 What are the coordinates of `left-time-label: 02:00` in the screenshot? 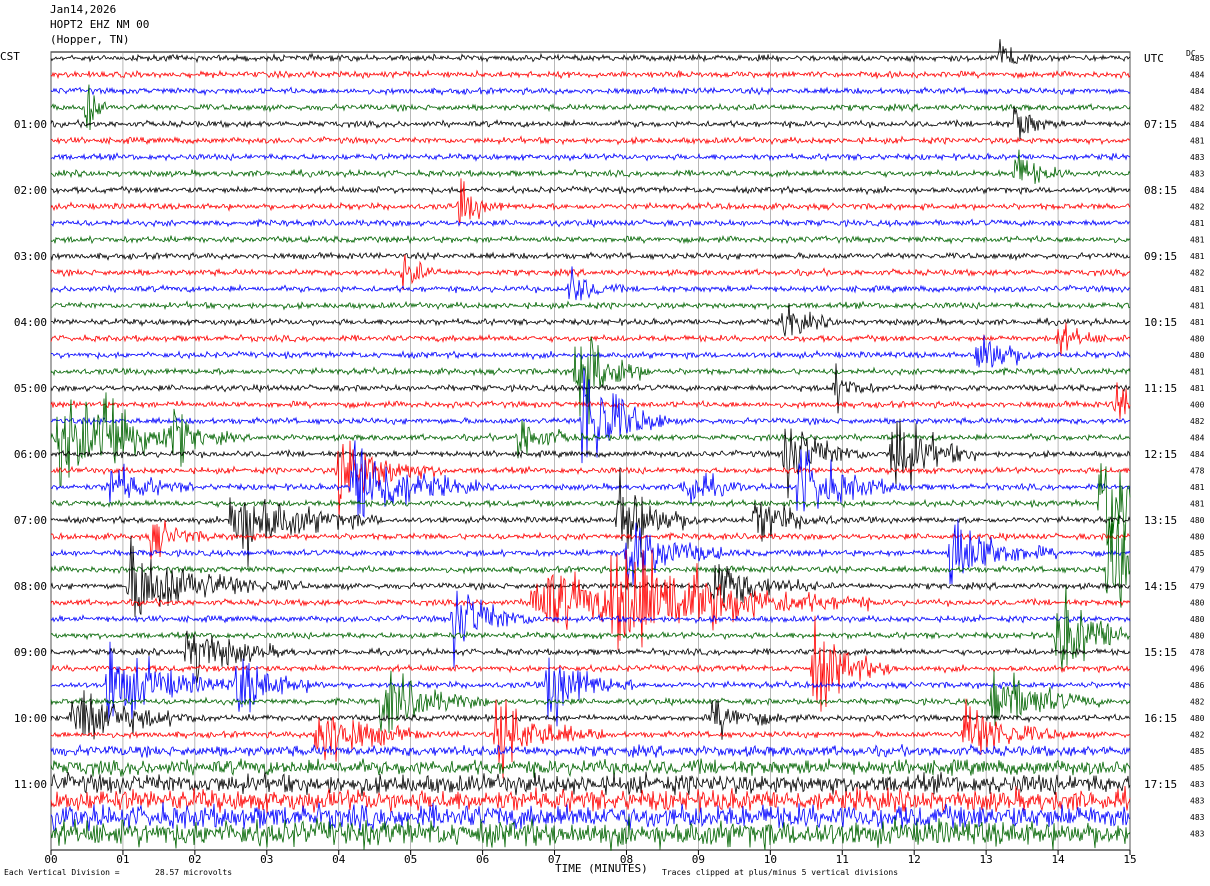 It's located at (30, 190).